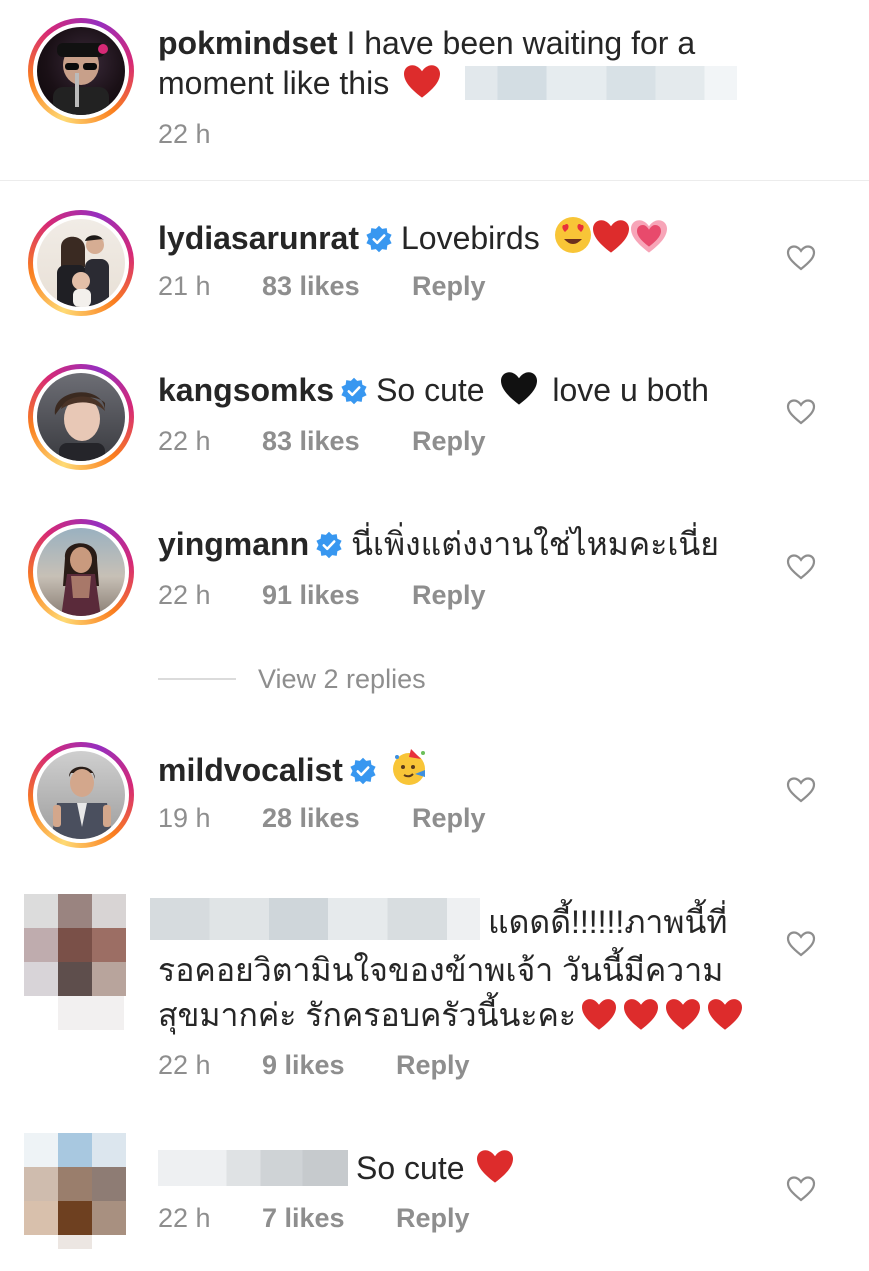  What do you see at coordinates (572, 235) in the screenshot?
I see `heart-eyes-emoji-icon` at bounding box center [572, 235].